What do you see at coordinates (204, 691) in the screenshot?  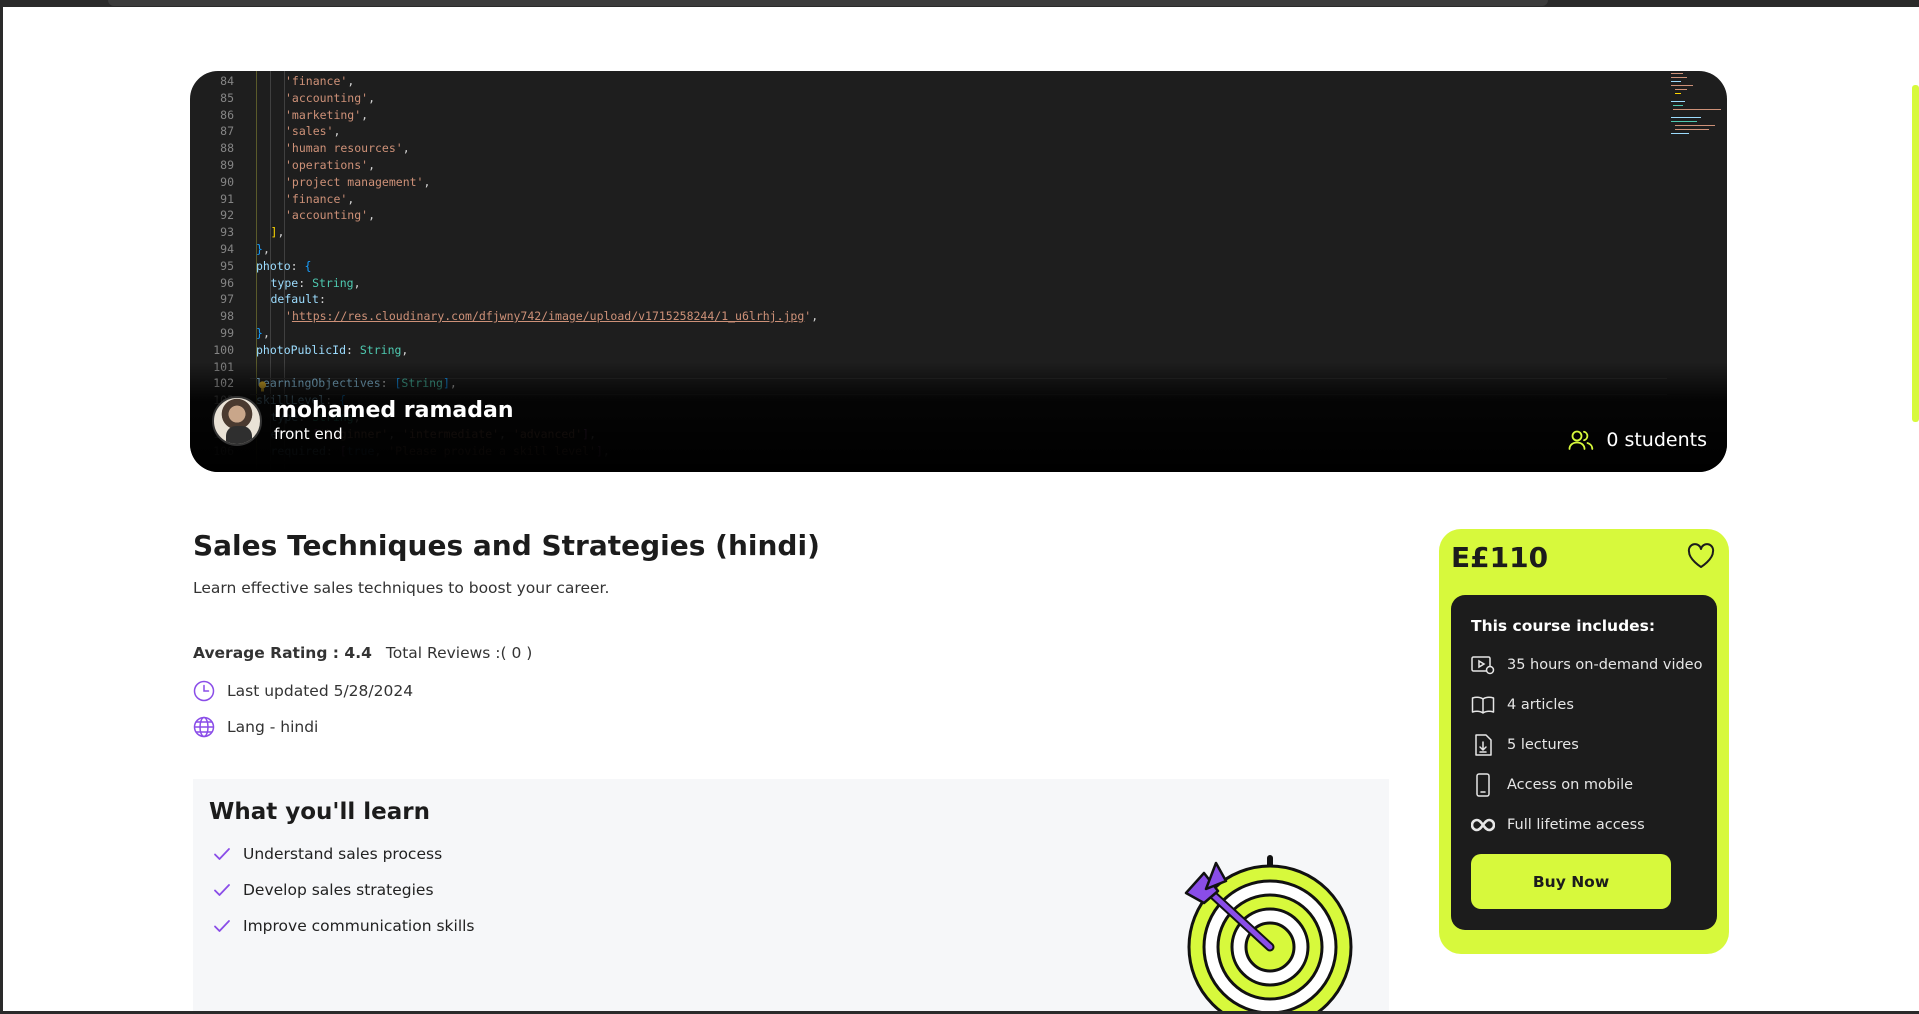 I see `clock-icon` at bounding box center [204, 691].